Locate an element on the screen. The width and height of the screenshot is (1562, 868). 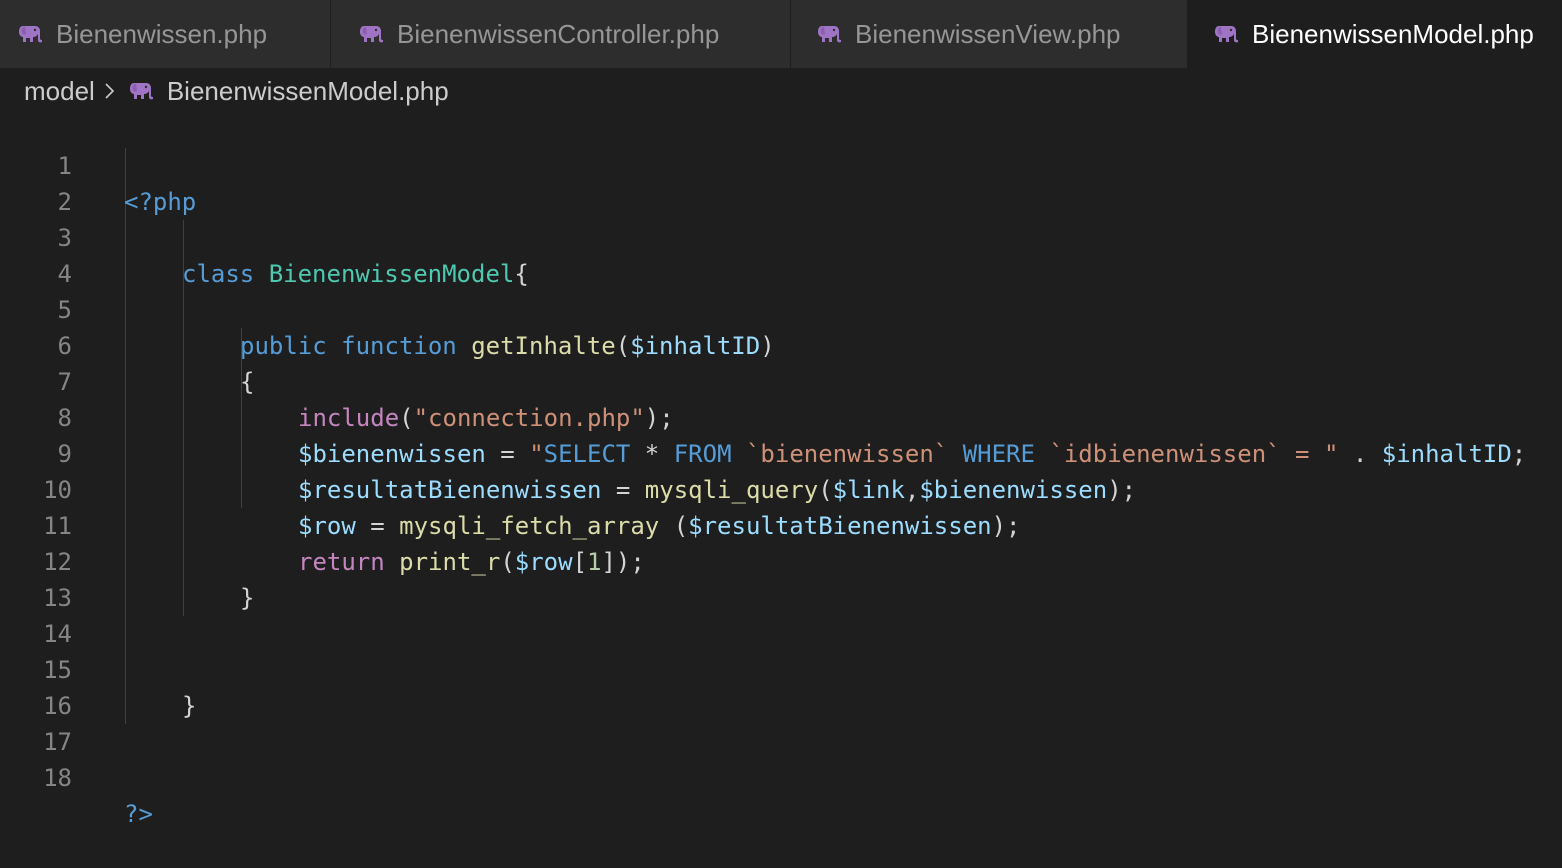
code-line: 1 <?php is located at coordinates (781, 164).